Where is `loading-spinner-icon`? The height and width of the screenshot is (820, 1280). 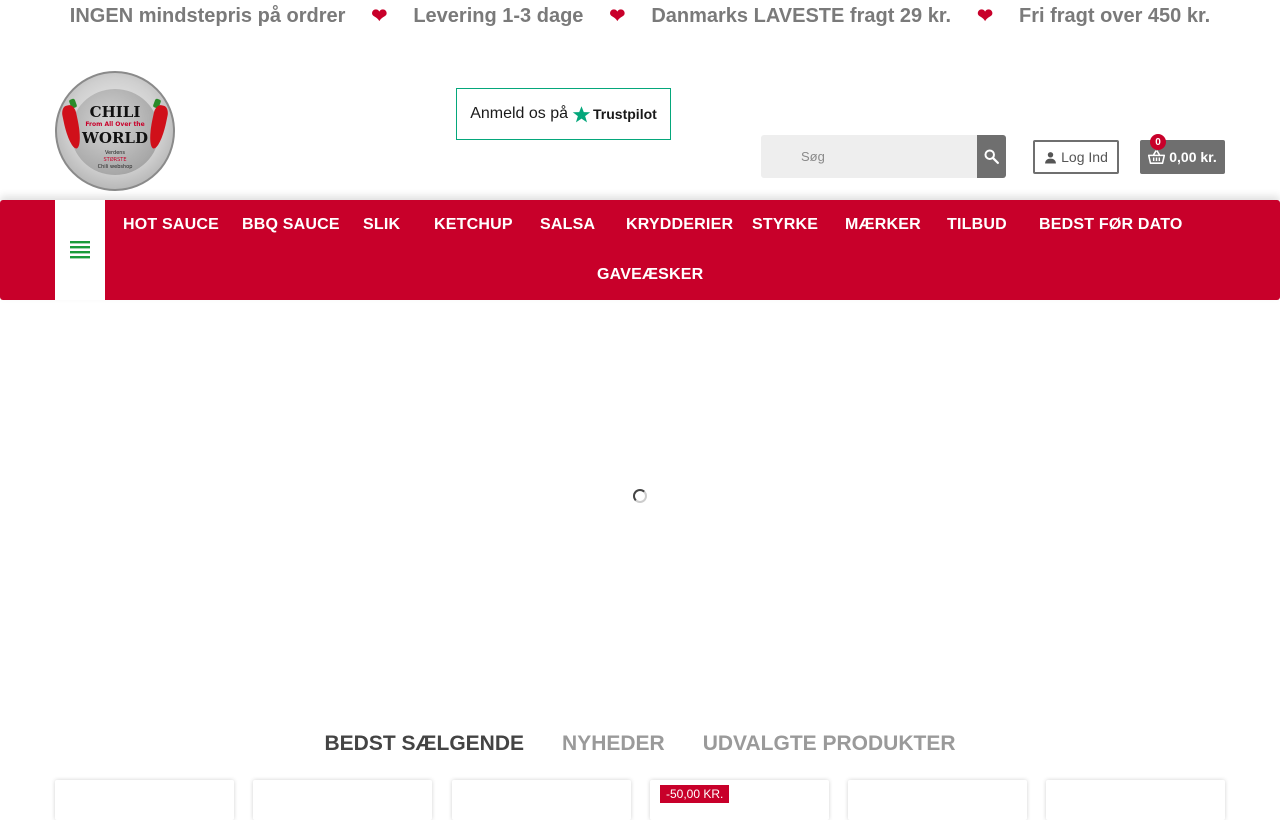 loading-spinner-icon is located at coordinates (640, 496).